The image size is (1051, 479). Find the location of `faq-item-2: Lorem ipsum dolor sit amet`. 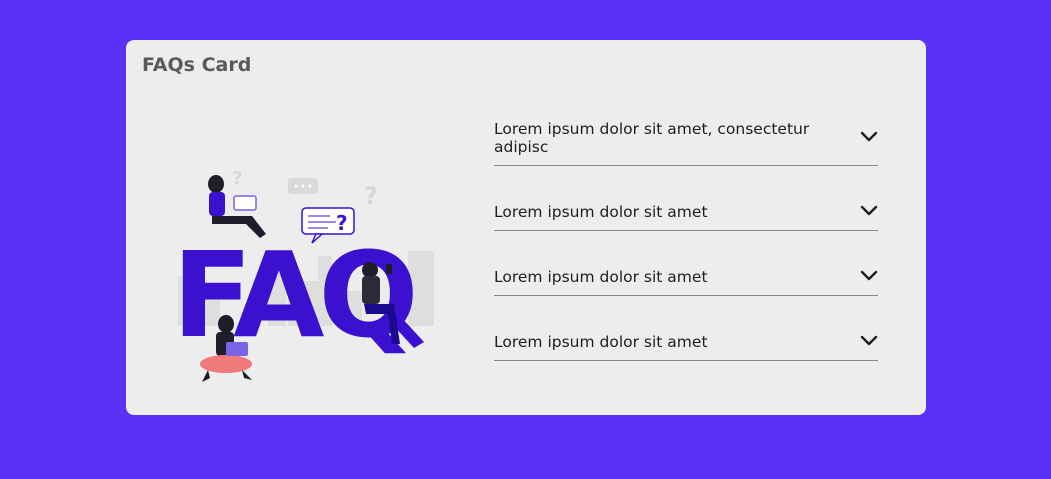

faq-item-2: Lorem ipsum dolor sit amet is located at coordinates (686, 211).